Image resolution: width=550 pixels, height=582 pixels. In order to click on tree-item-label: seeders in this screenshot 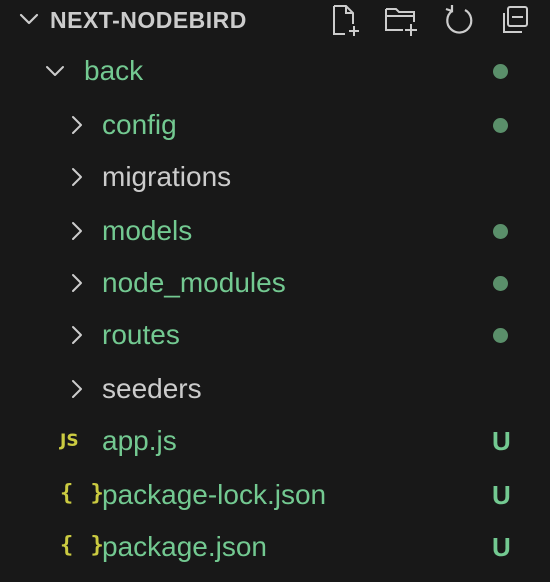, I will do `click(152, 388)`.